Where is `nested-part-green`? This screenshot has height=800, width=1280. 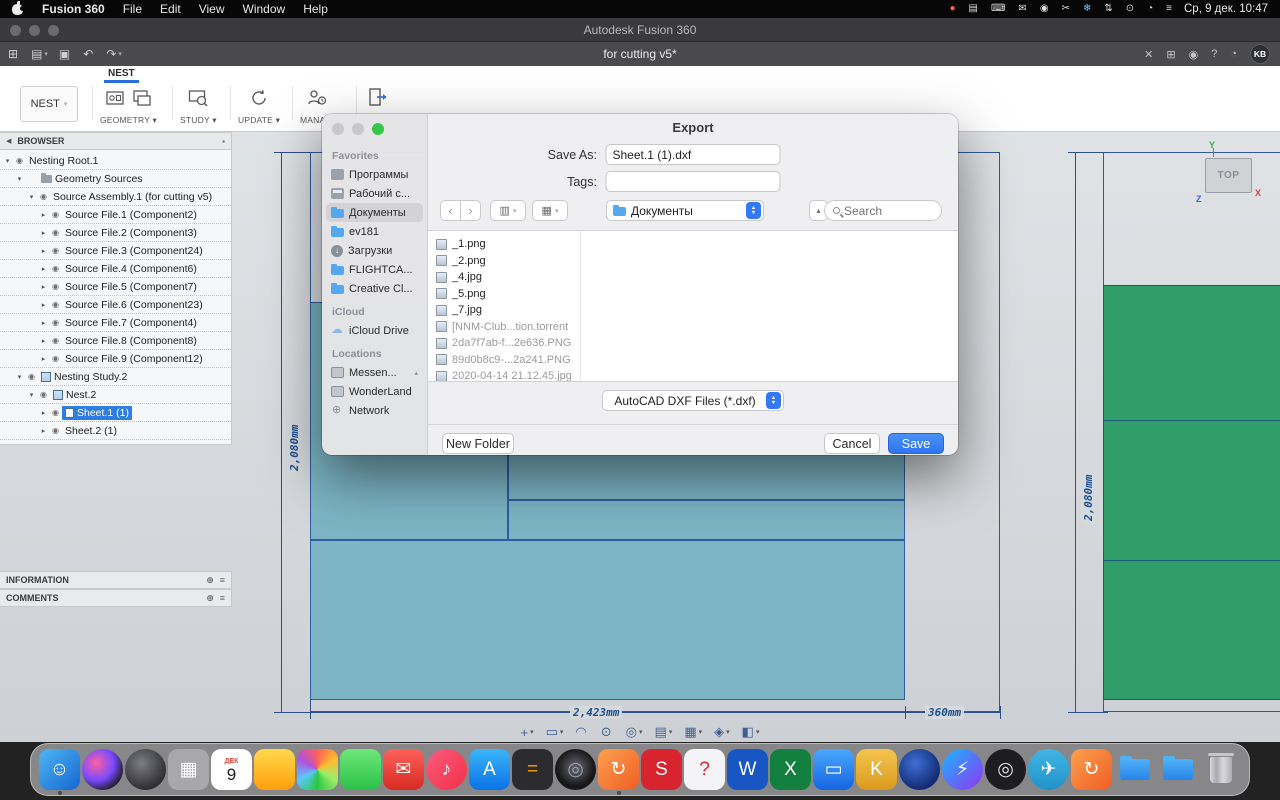
nested-part-green is located at coordinates (1191, 492).